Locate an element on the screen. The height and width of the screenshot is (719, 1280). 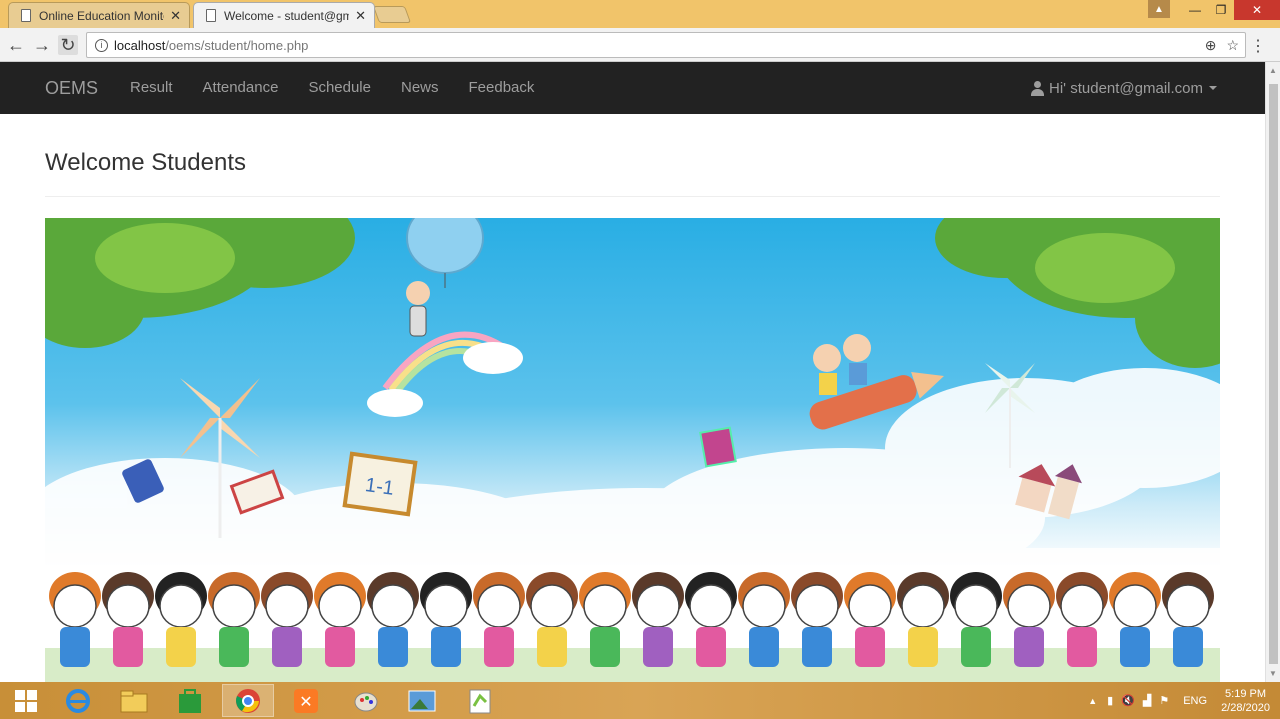
caret-down-icon is located at coordinates (1213, 88).